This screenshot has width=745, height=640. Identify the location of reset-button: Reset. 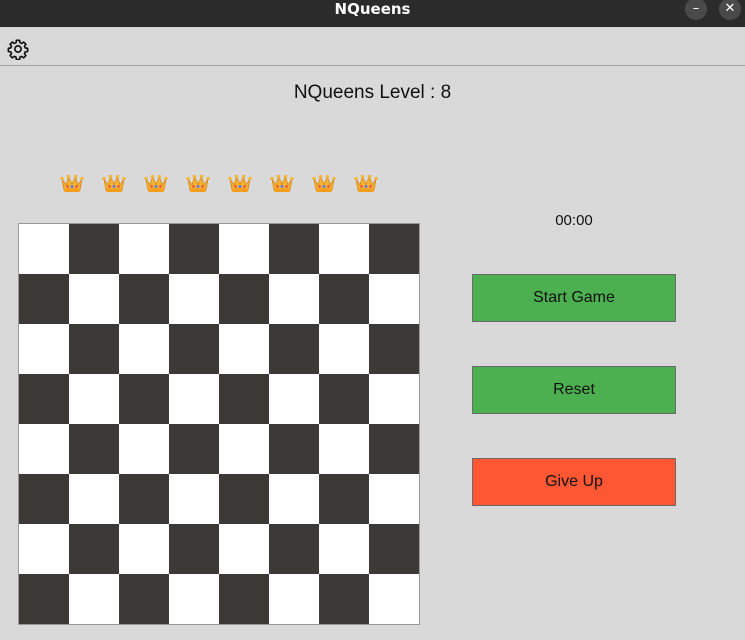
(574, 390).